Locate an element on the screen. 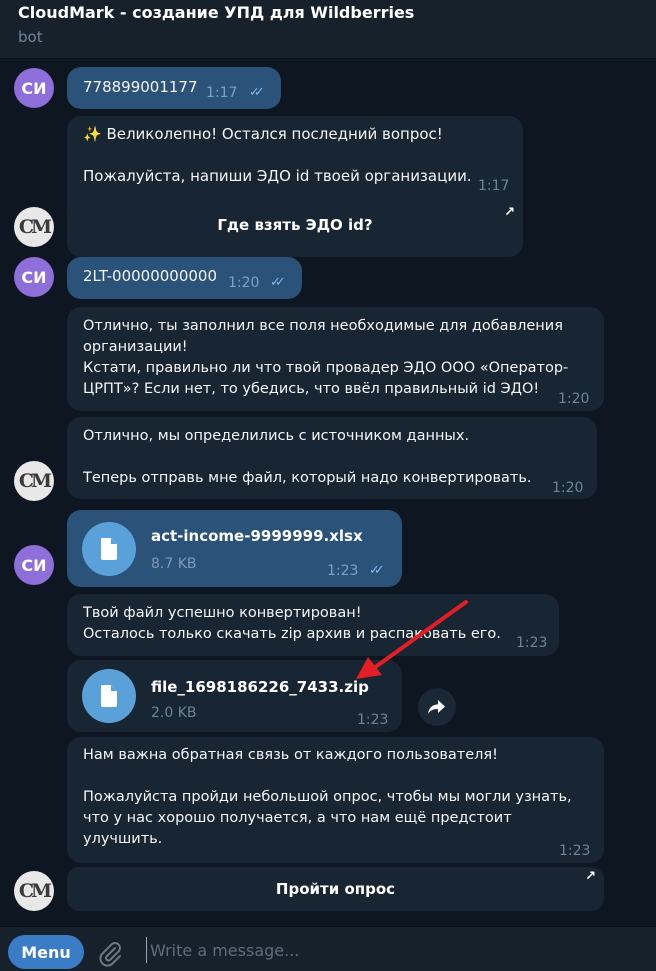  file-name: act-income-9999999.xlsx is located at coordinates (257, 536).